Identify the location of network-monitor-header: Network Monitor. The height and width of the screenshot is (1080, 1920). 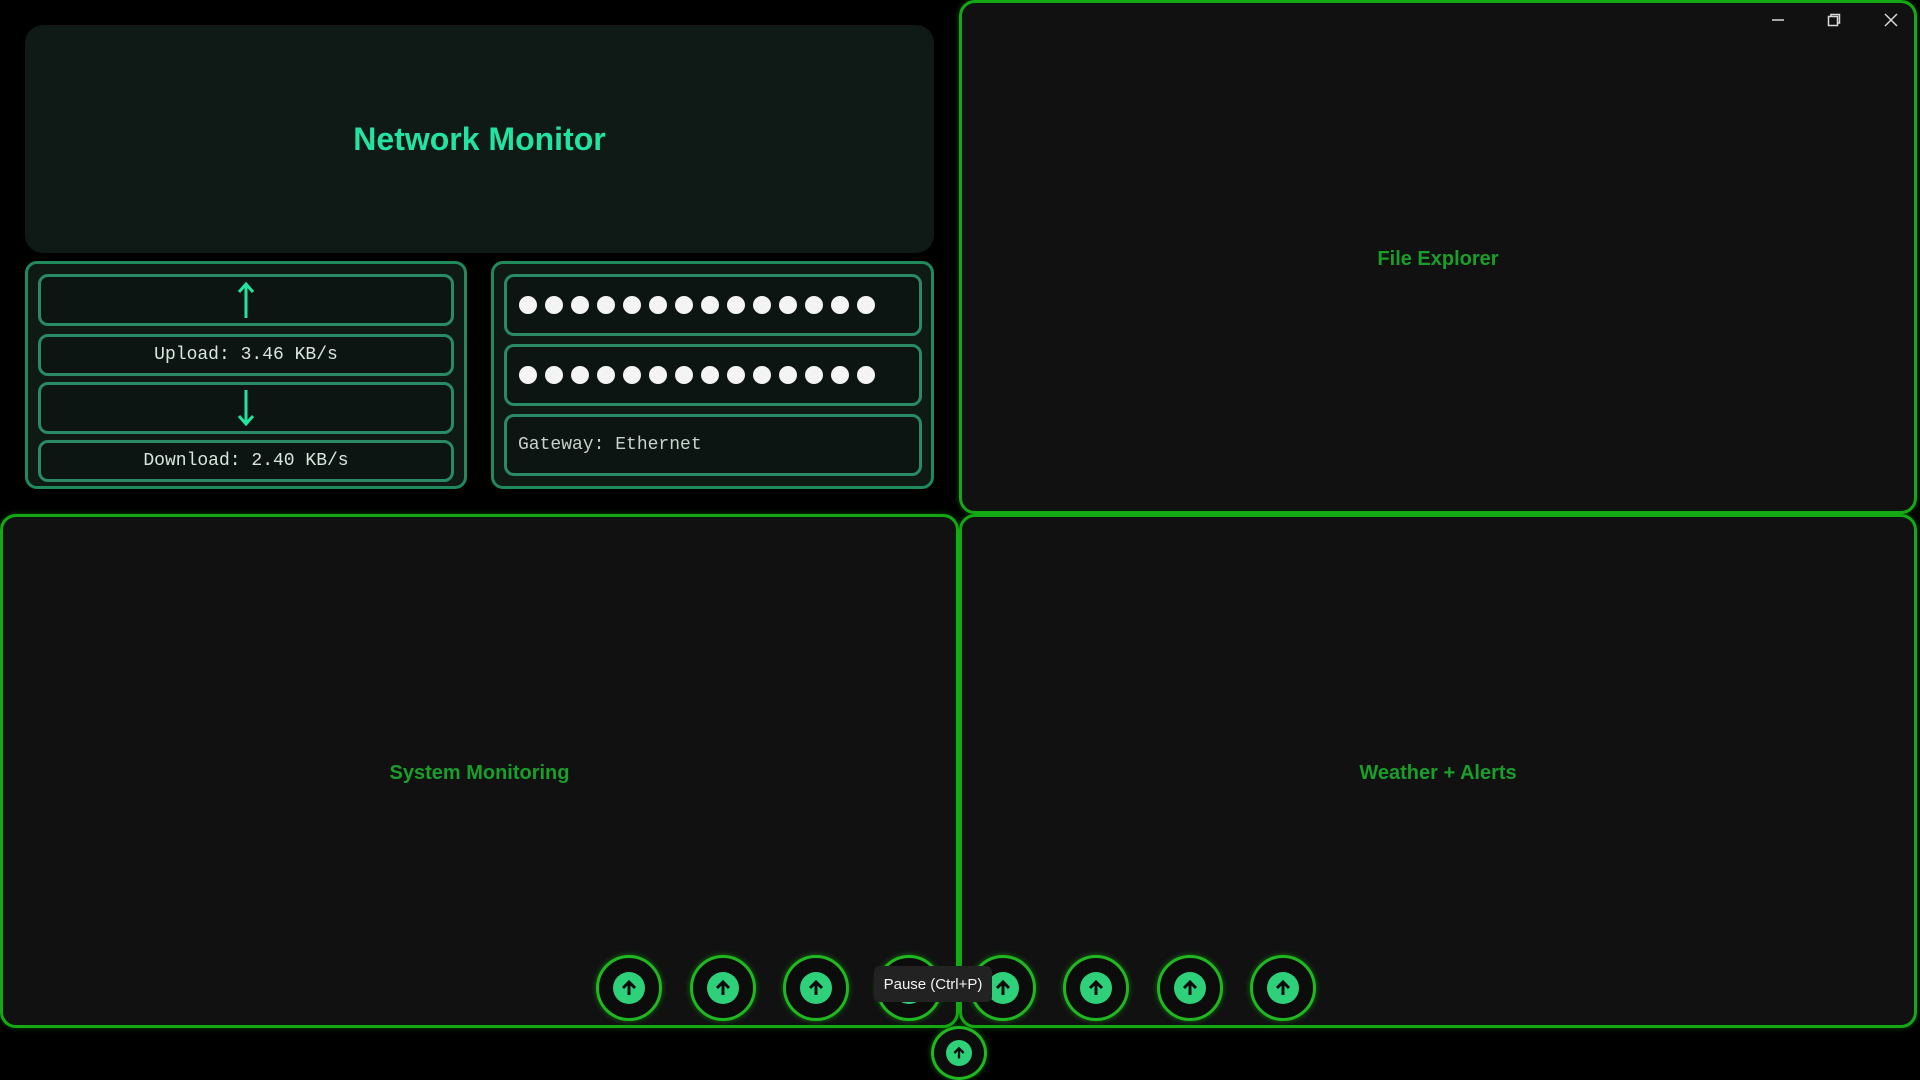
(479, 139).